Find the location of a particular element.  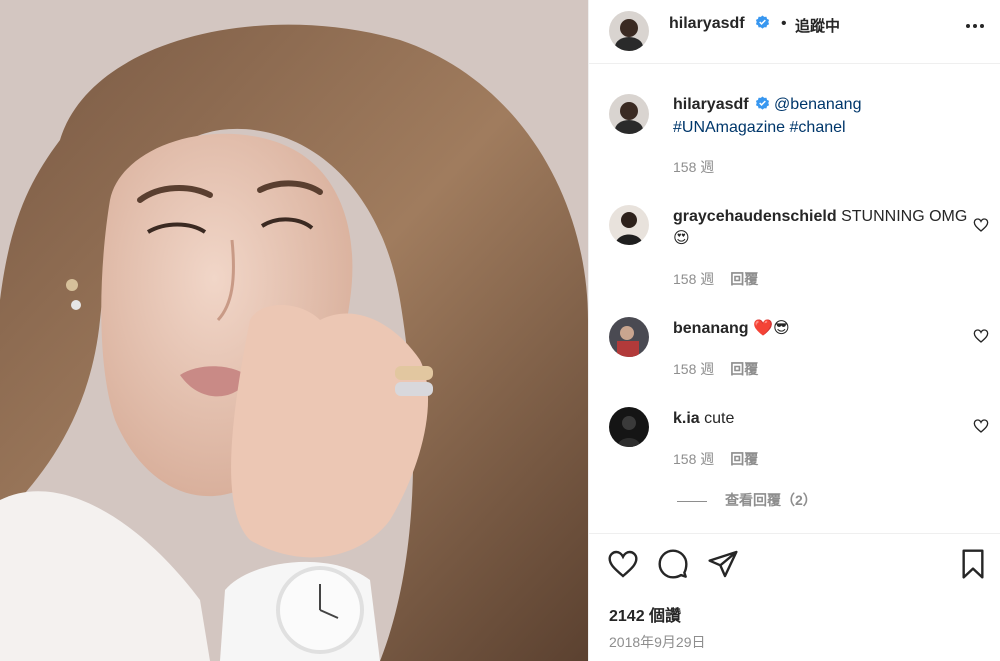

post-header: hilaryasdf • 追蹤中 is located at coordinates (794, 32).